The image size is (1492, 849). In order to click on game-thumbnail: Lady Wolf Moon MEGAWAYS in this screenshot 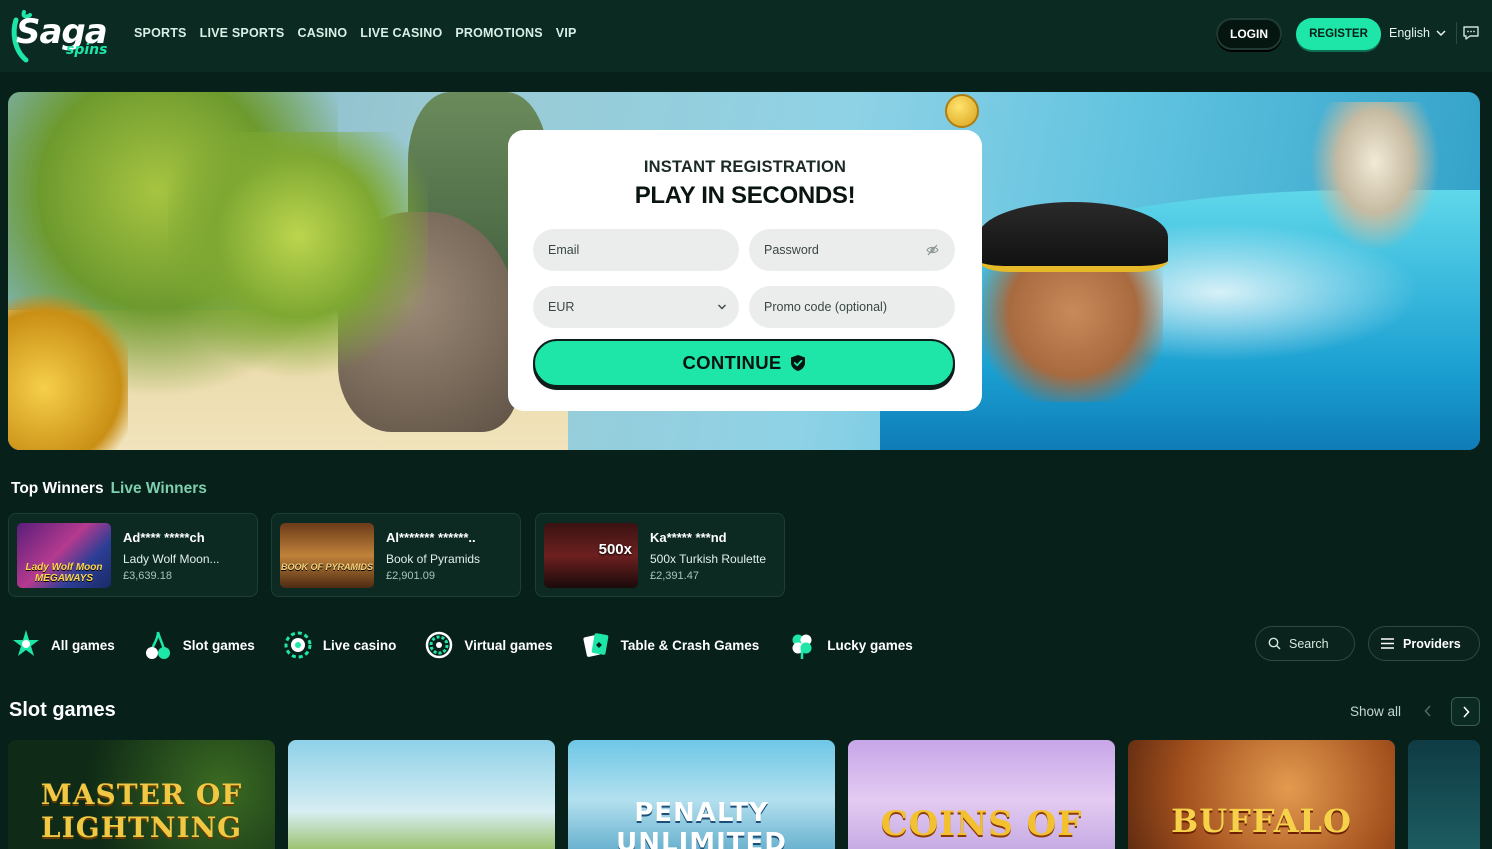, I will do `click(64, 555)`.